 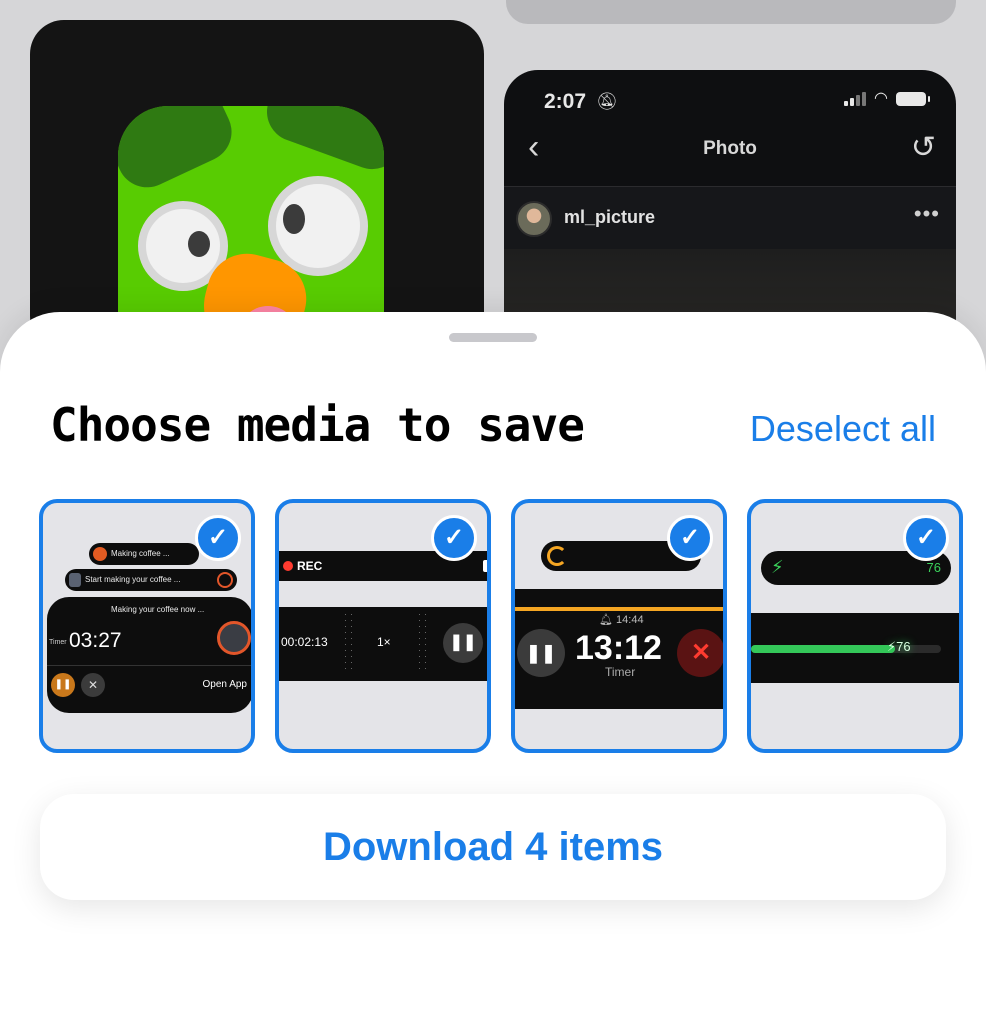 I want to click on media-thumbnail-2: ✓ REC 00:02:13 1× ❚❚, so click(x=383, y=626).